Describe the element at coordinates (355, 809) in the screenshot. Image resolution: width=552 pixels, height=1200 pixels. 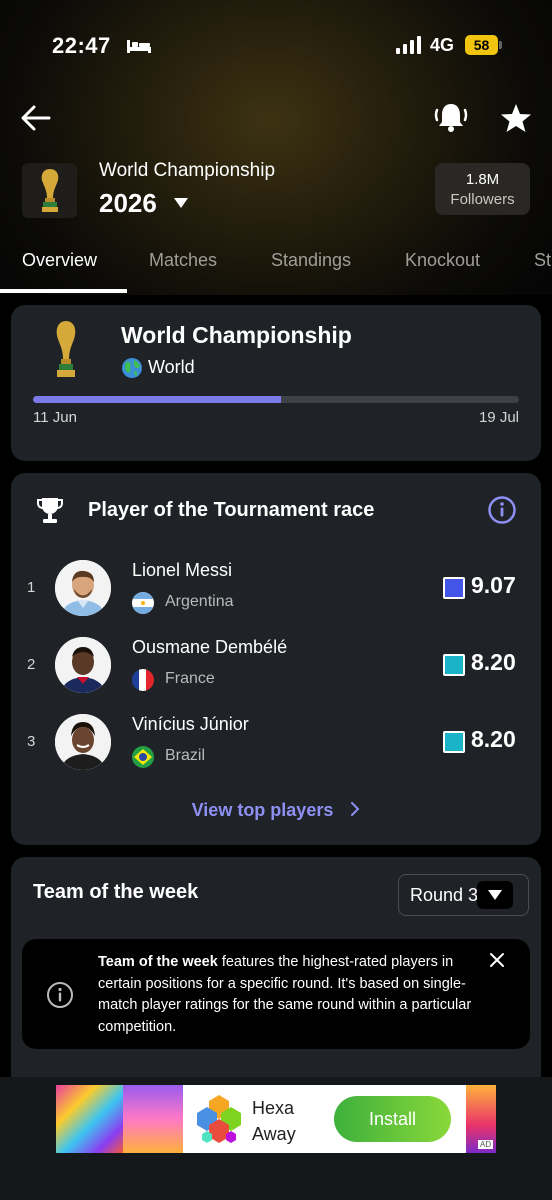
I see `chevron-right-icon` at that location.